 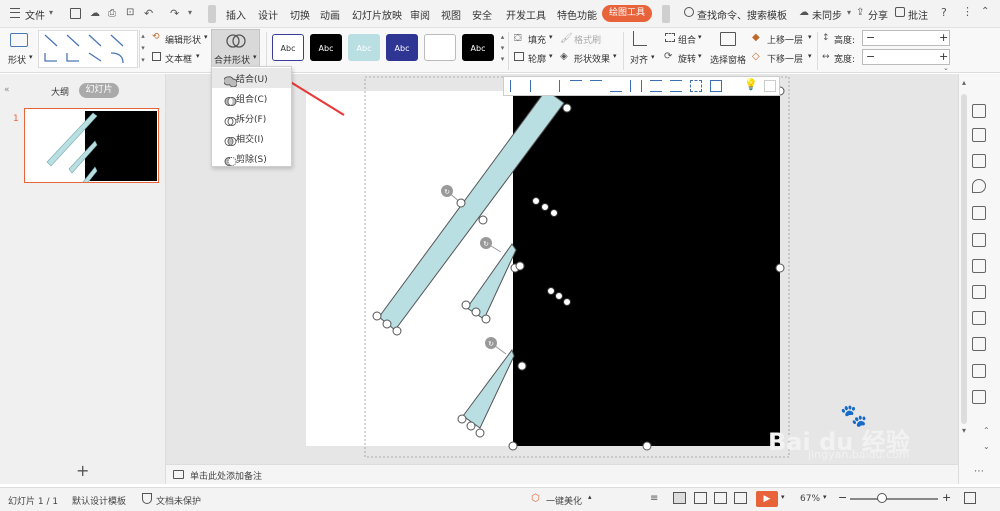 What do you see at coordinates (178, 500) in the screenshot?
I see `document-protection: 文档未保护` at bounding box center [178, 500].